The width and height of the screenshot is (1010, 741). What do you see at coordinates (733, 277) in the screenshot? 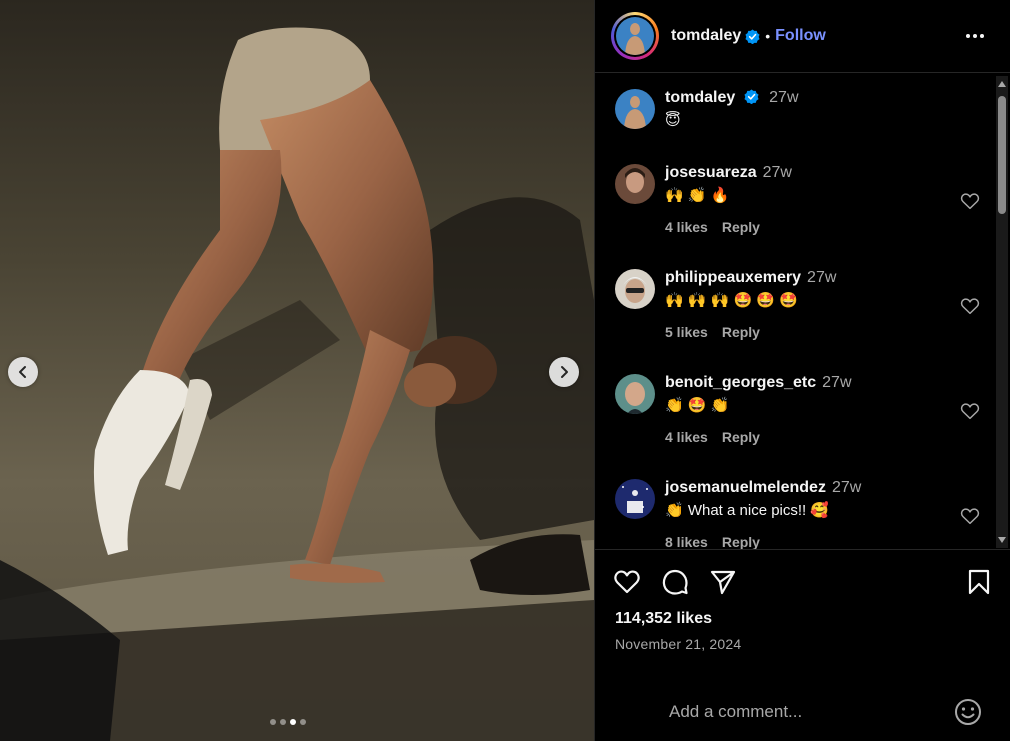
I see `commenter-username: philippeauxemery` at bounding box center [733, 277].